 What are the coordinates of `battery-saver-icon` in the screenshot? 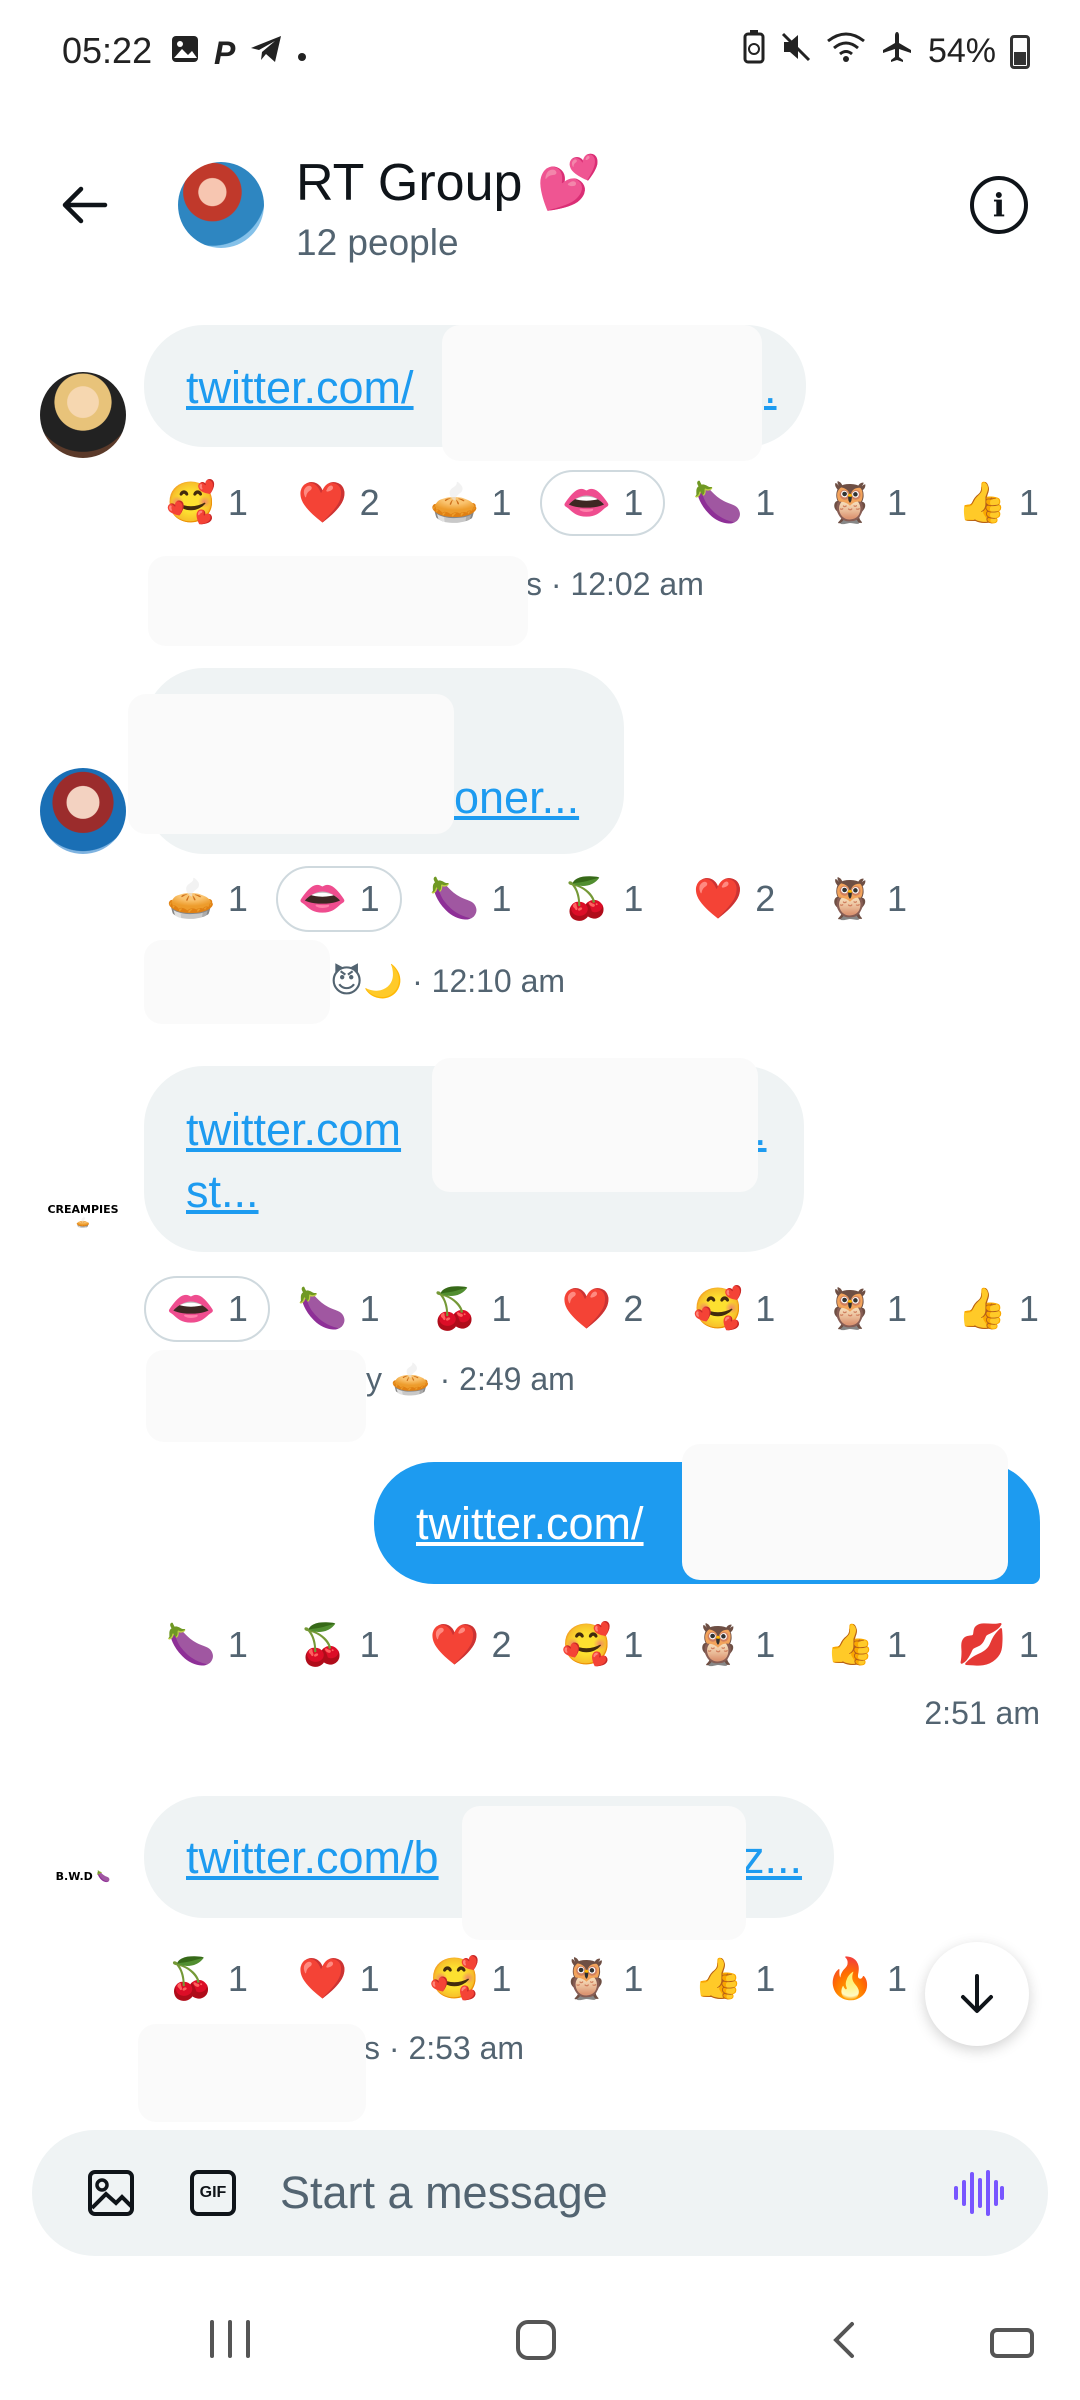 It's located at (754, 51).